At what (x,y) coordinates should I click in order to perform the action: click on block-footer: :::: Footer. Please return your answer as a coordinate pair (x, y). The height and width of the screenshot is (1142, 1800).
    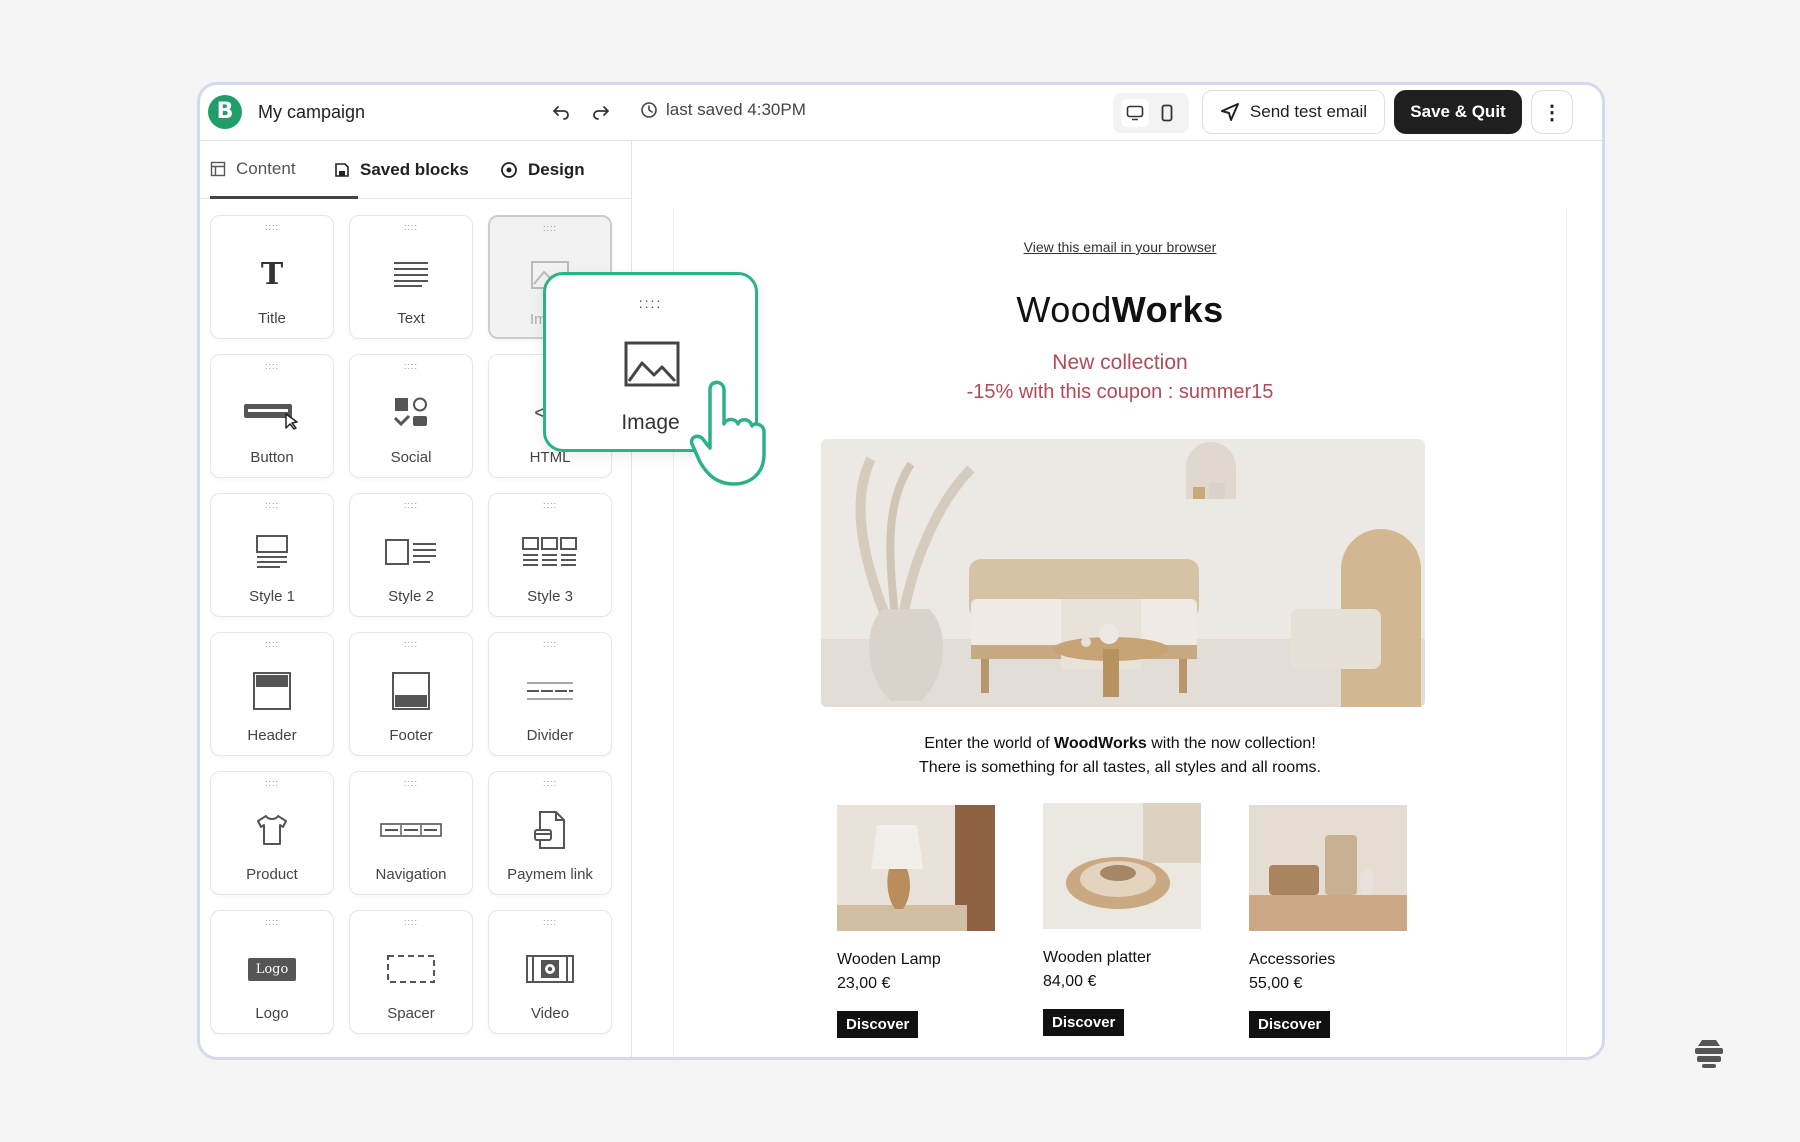
    Looking at the image, I should click on (411, 694).